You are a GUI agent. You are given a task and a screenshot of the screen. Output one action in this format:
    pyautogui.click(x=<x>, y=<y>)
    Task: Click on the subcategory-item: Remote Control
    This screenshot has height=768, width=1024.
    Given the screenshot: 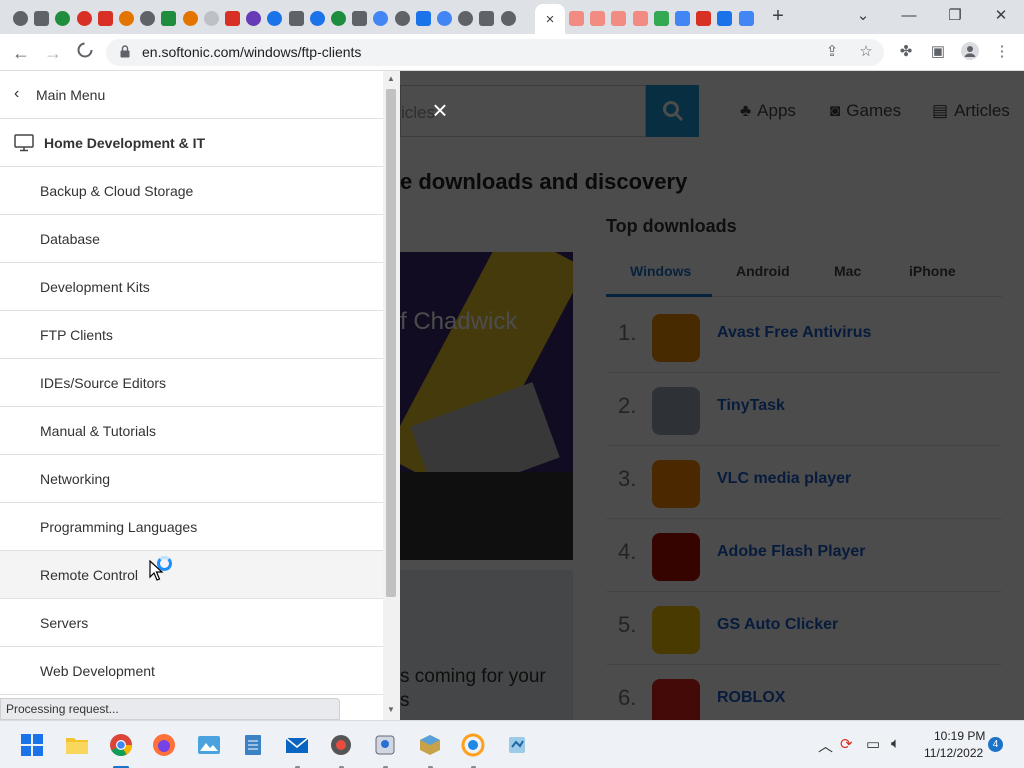 What is the action you would take?
    pyautogui.click(x=191, y=575)
    